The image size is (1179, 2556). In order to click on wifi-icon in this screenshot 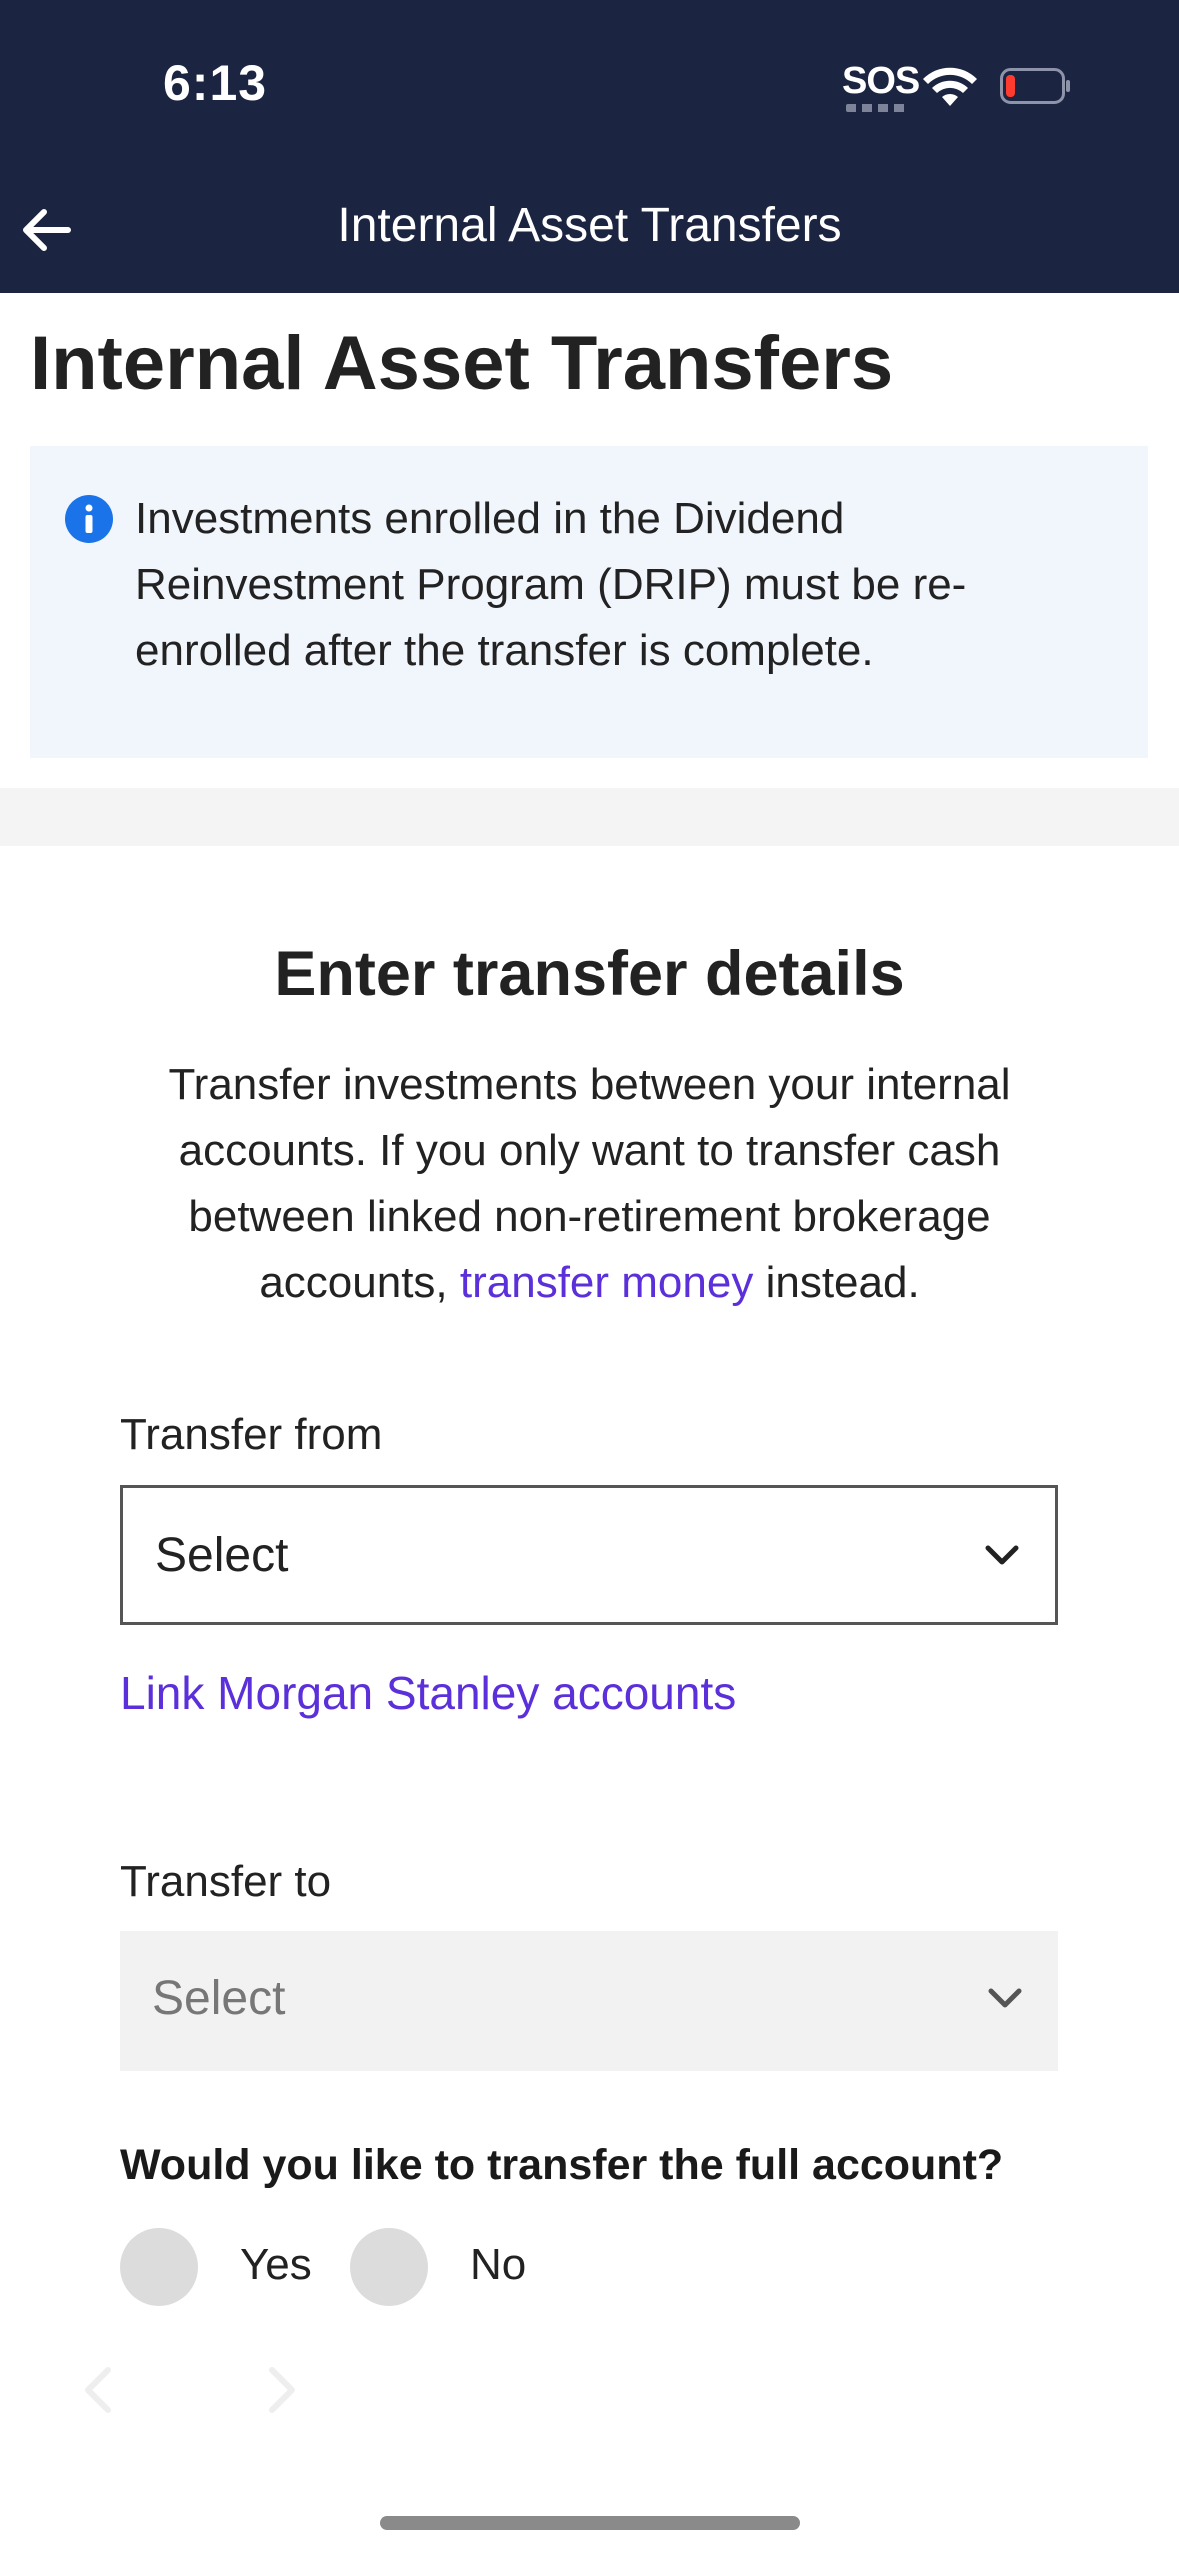, I will do `click(950, 86)`.